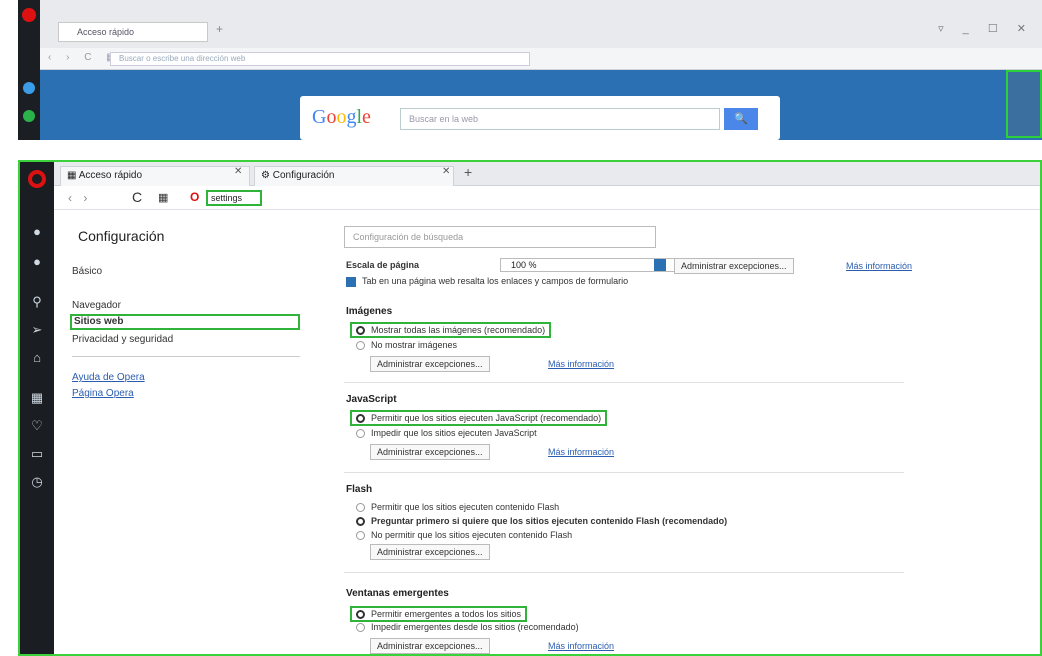 The width and height of the screenshot is (1042, 656). Describe the element at coordinates (37, 408) in the screenshot. I see `sidebar: ● ● ⚲ ➢ ⌂ ▦ ♡ ▭ ◷` at that location.